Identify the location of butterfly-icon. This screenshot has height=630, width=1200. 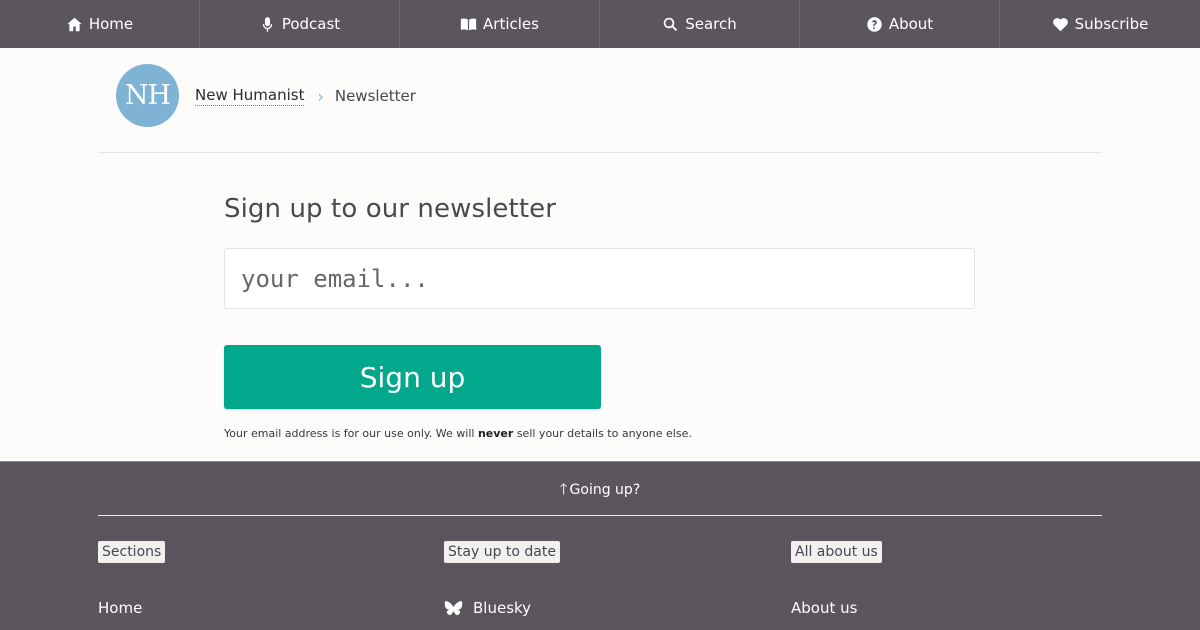
(453, 607).